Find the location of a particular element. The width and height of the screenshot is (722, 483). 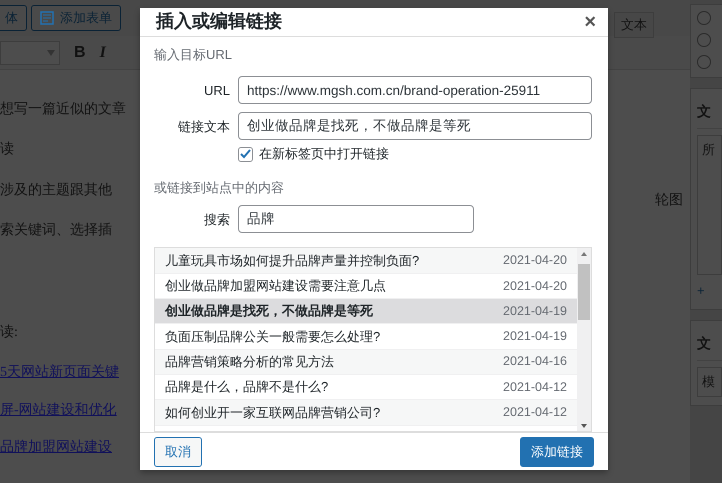

result-title: 负面压制品牌公关一般需要怎么处理? is located at coordinates (272, 337).